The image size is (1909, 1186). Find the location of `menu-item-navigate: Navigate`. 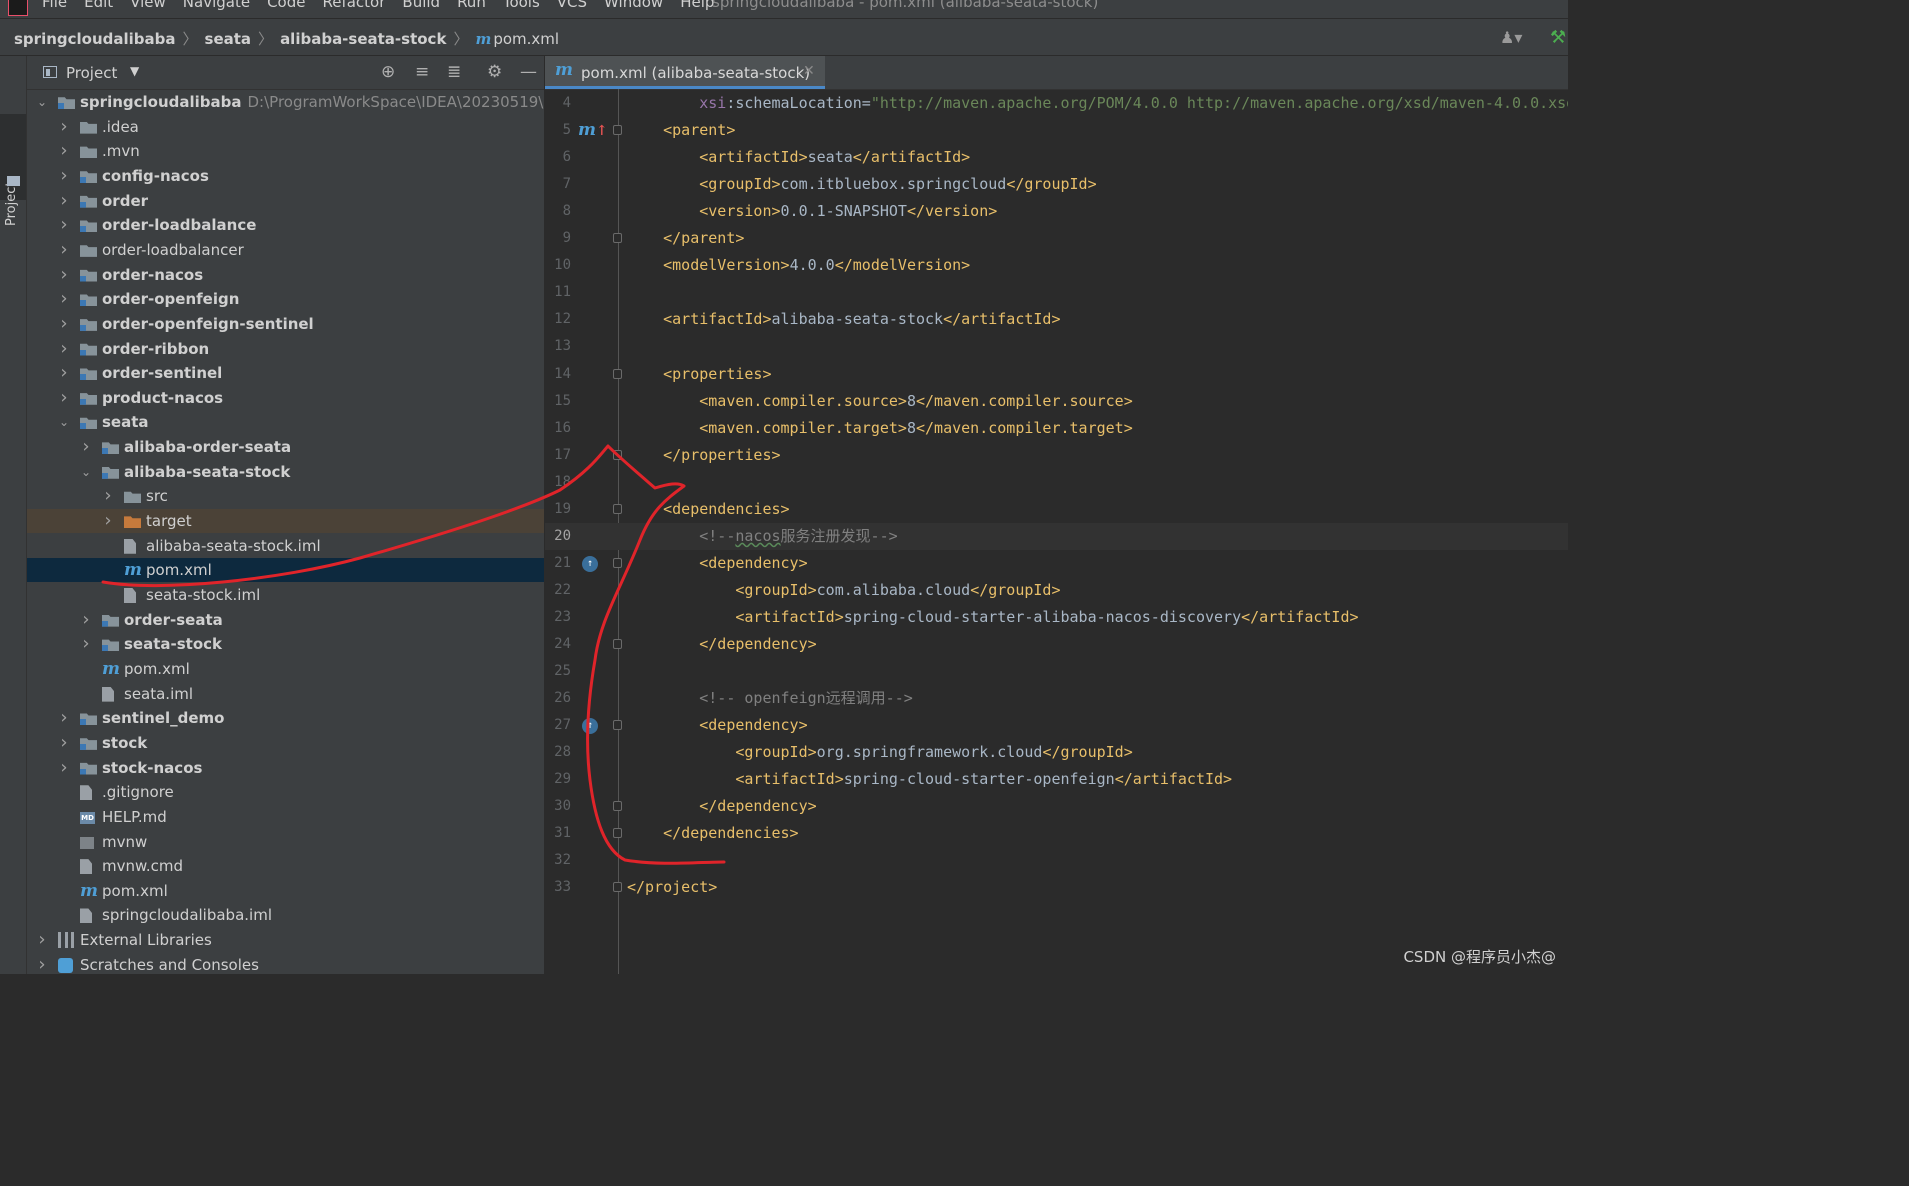

menu-item-navigate: Navigate is located at coordinates (216, 5).